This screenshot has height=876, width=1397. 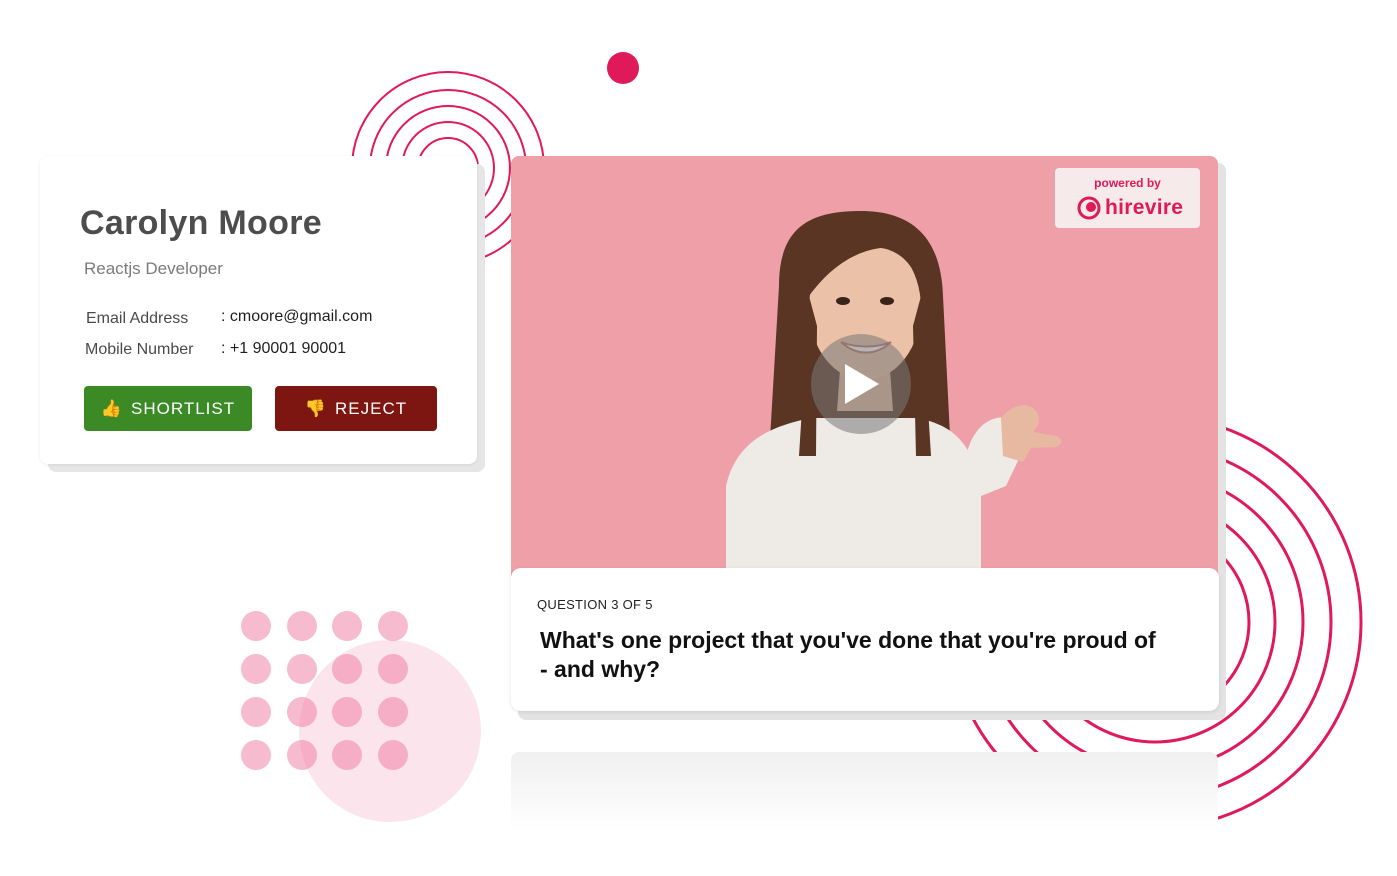 I want to click on thumbs-up-icon: 👍, so click(x=112, y=408).